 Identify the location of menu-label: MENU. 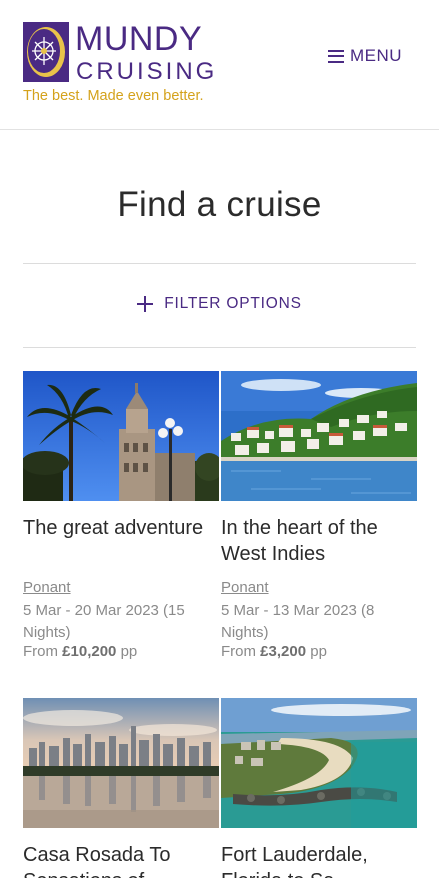
(376, 55).